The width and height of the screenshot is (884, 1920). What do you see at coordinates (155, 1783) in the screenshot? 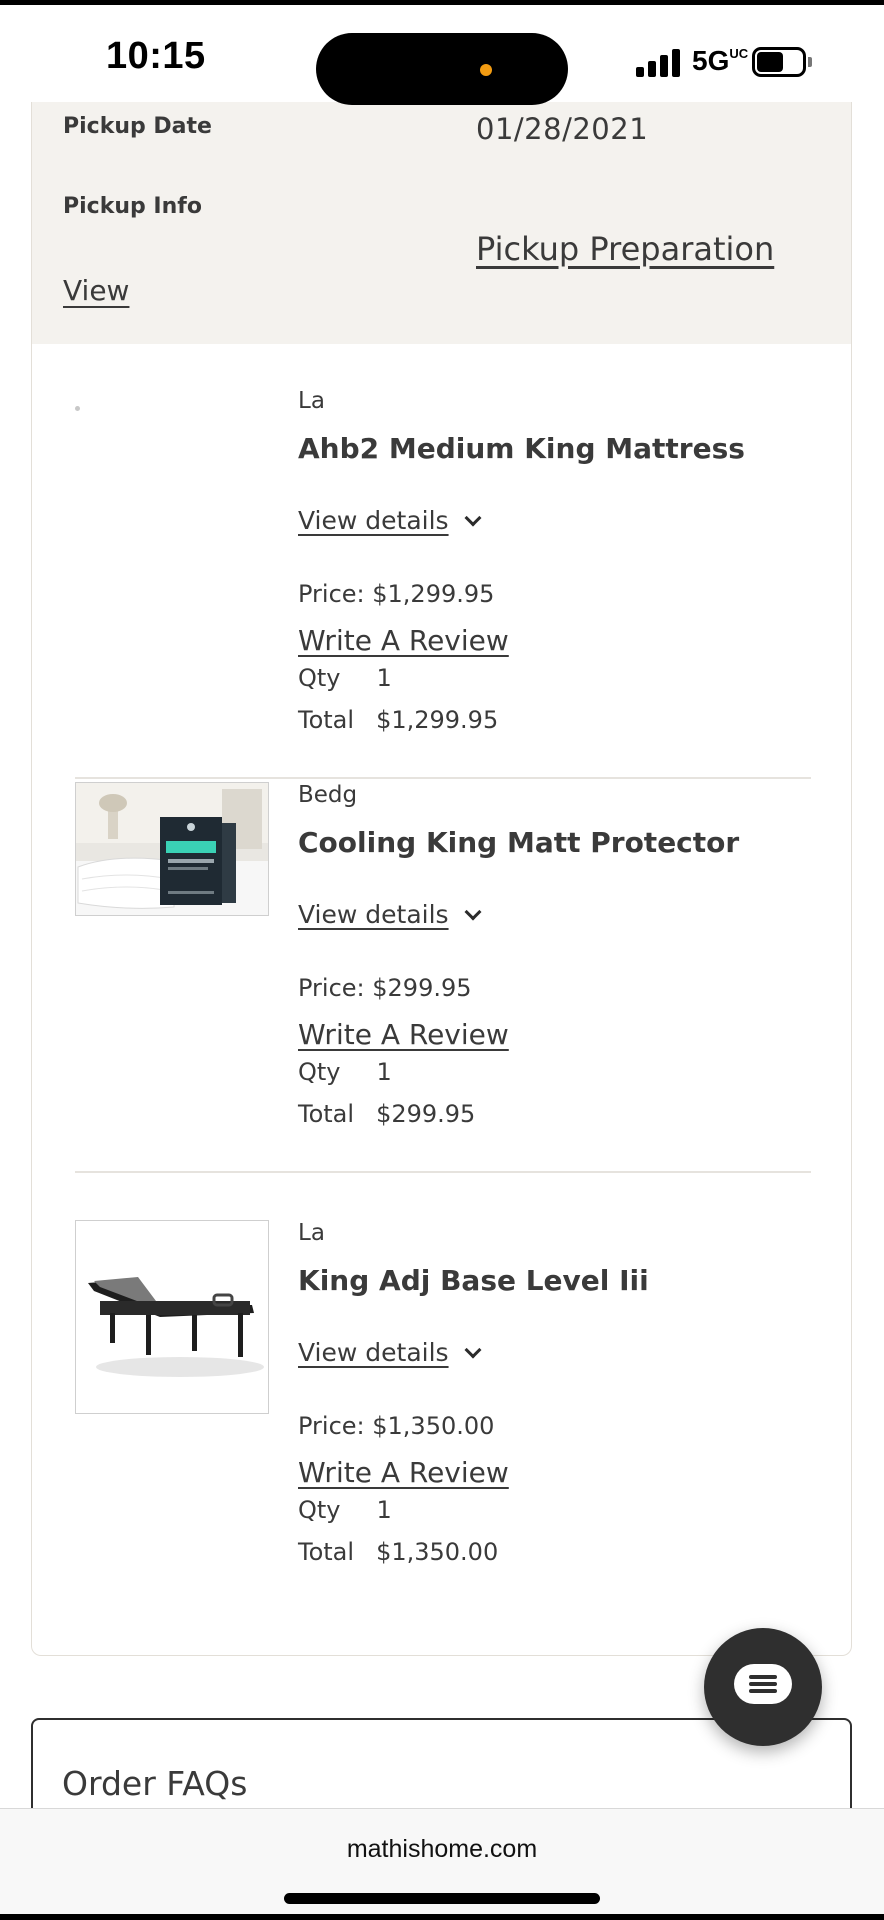
I see `order-faqs-title: Order FAQs` at bounding box center [155, 1783].